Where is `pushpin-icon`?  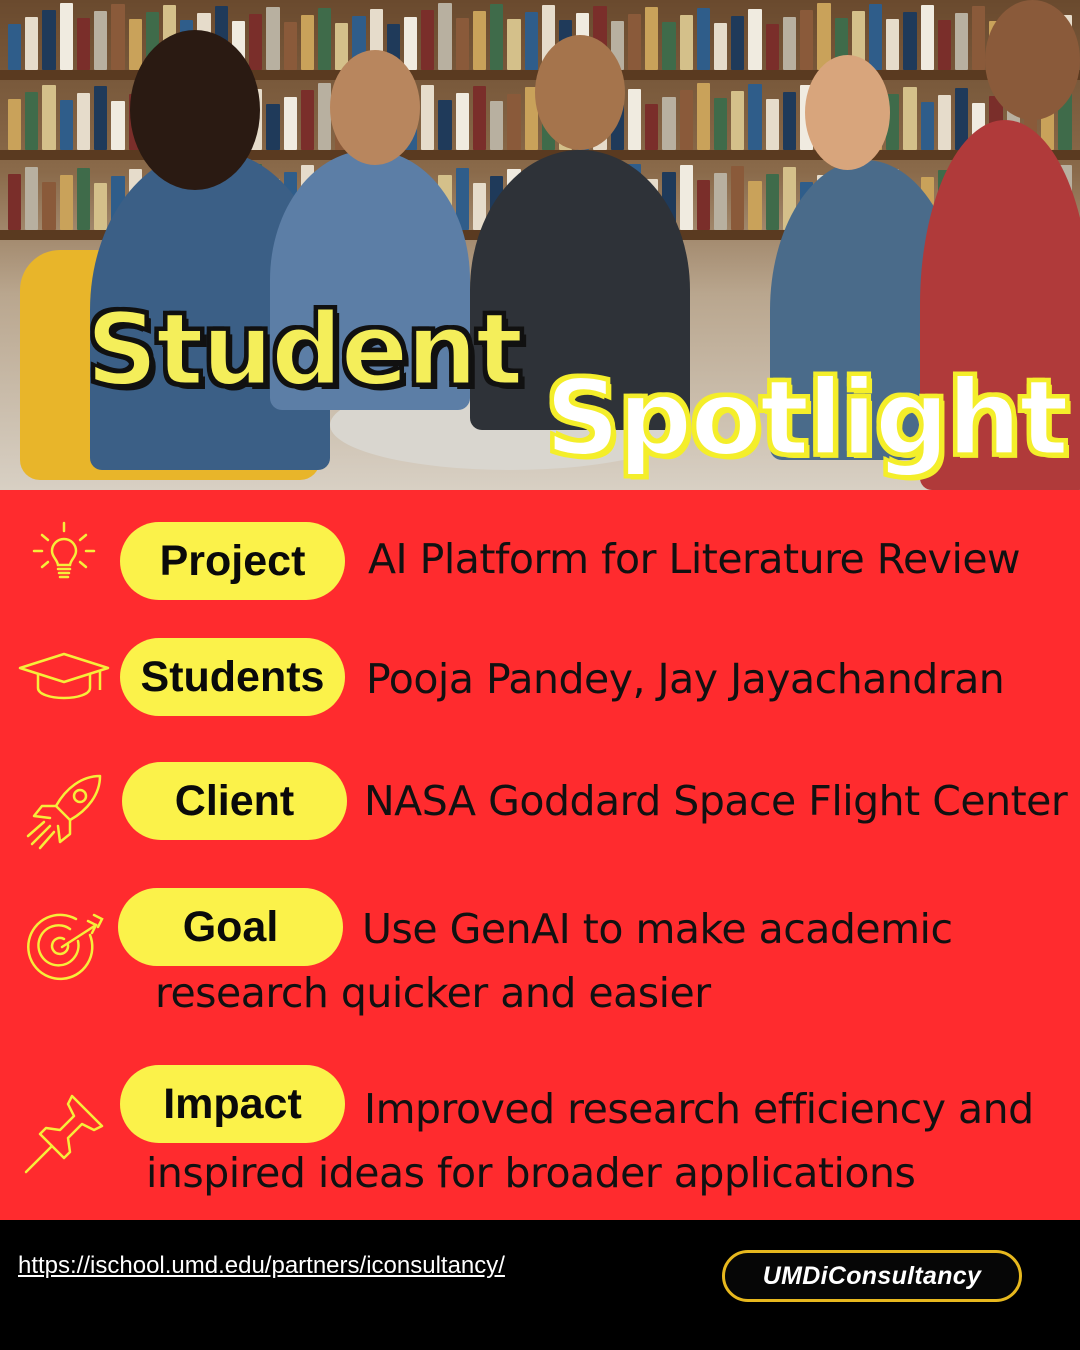 pushpin-icon is located at coordinates (64, 1134).